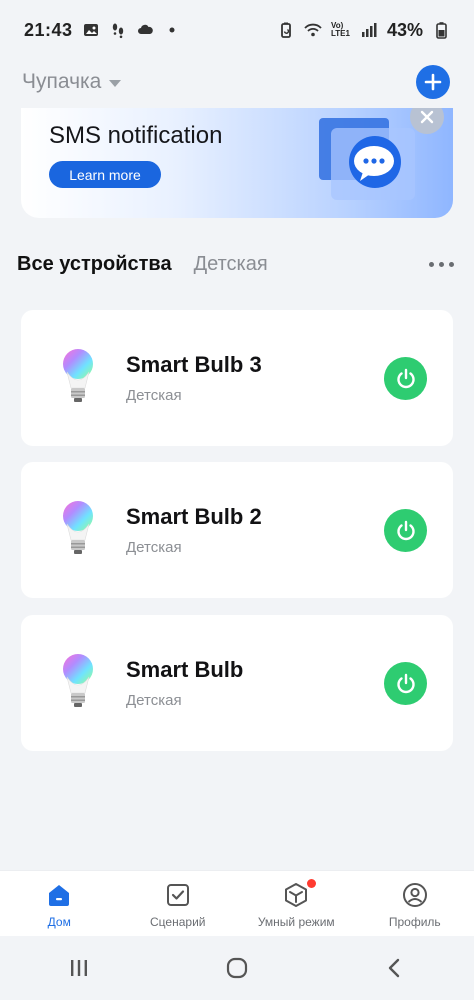 This screenshot has width=474, height=1000. Describe the element at coordinates (178, 922) in the screenshot. I see `nav-label: Сценарий` at that location.